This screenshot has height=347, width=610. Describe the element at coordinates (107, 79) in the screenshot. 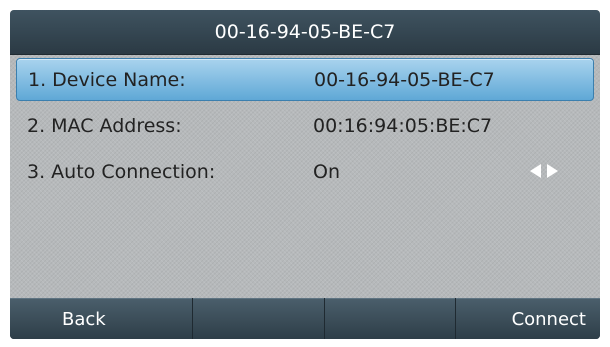

I see `device-name-label: 1. Device Name:` at that location.